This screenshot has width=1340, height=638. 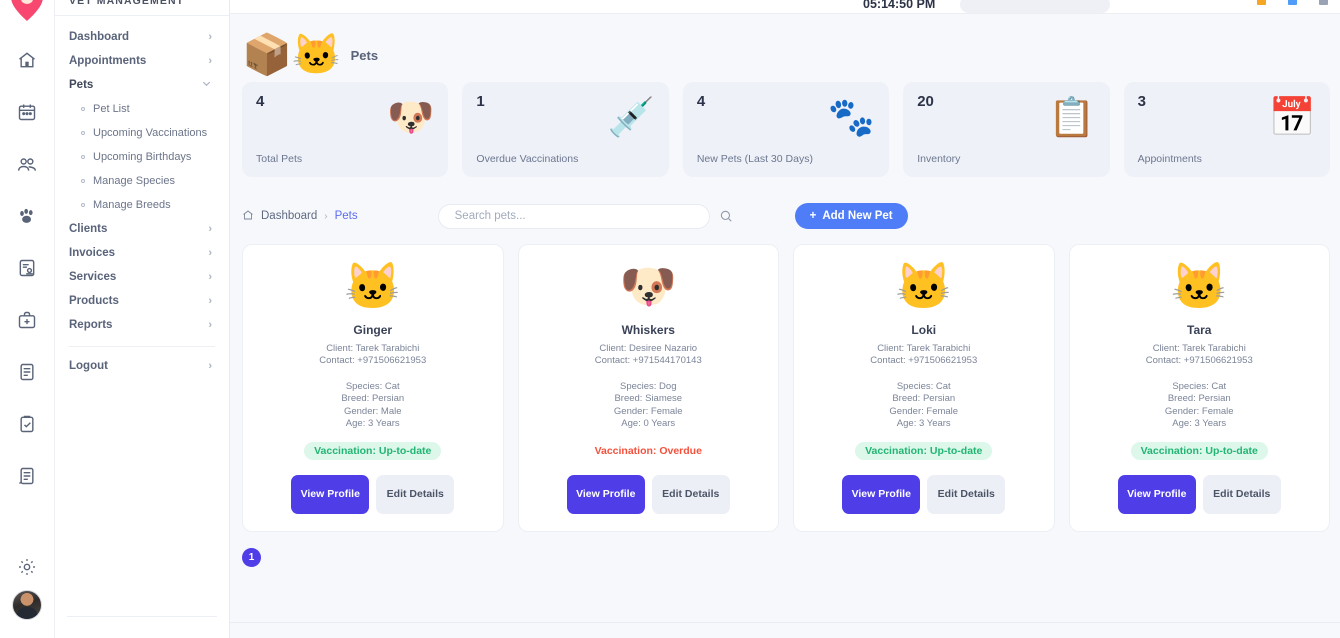 I want to click on add-new-pet-button: + Add New Pet, so click(x=851, y=216).